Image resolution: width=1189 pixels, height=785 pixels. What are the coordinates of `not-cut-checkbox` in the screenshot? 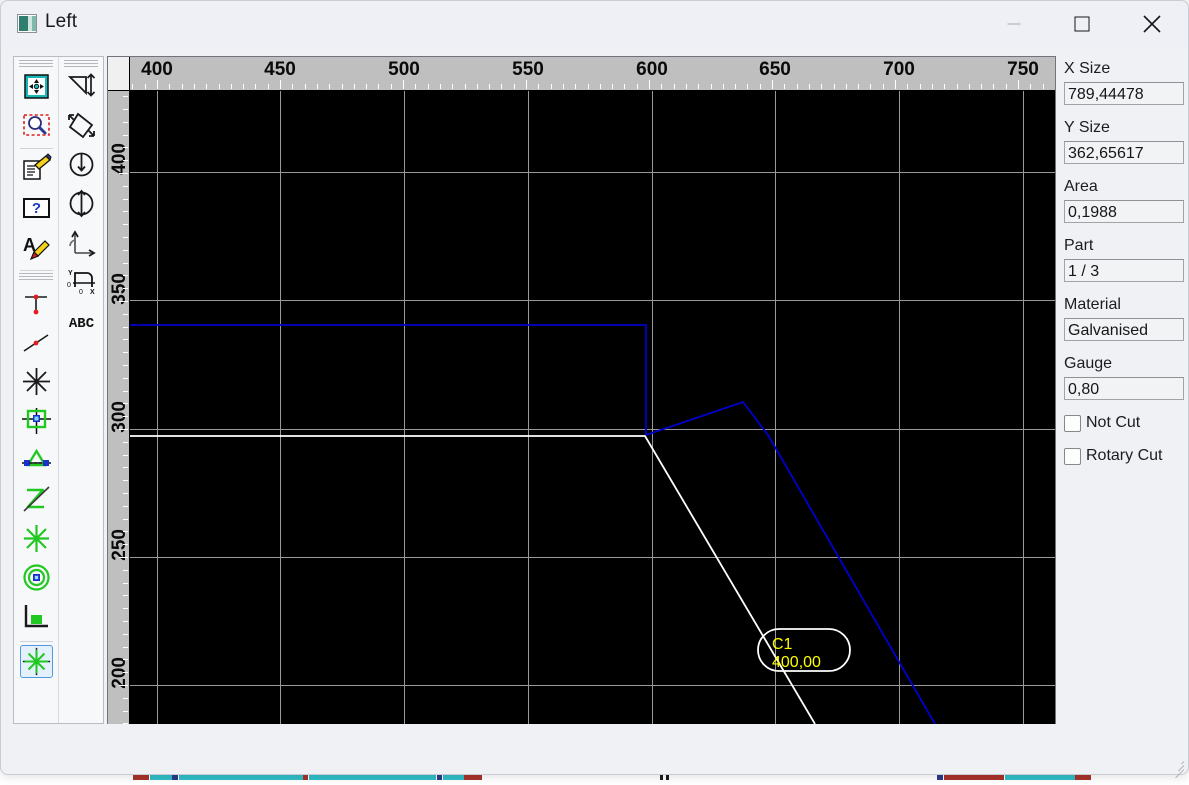 It's located at (1072, 423).